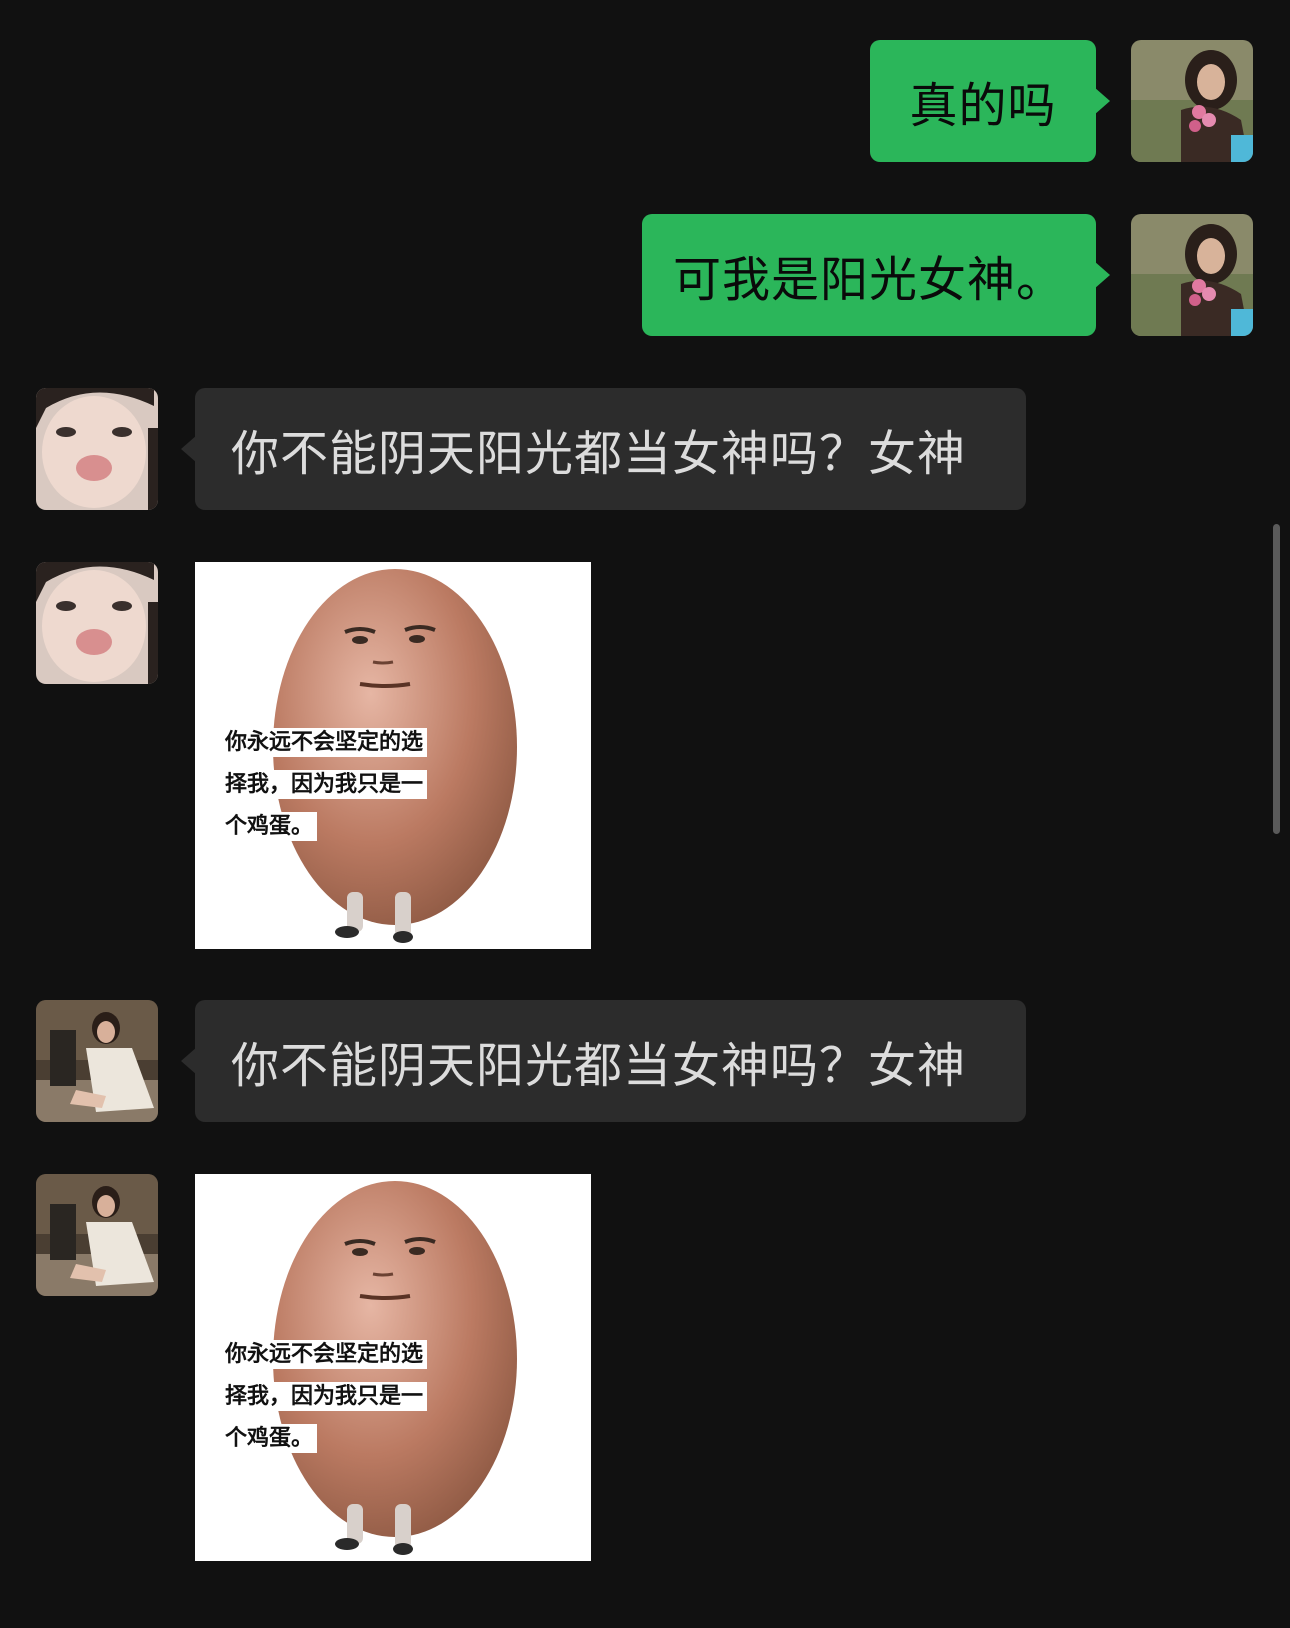 This screenshot has height=1628, width=1290. I want to click on scrollbar, so click(1276, 679).